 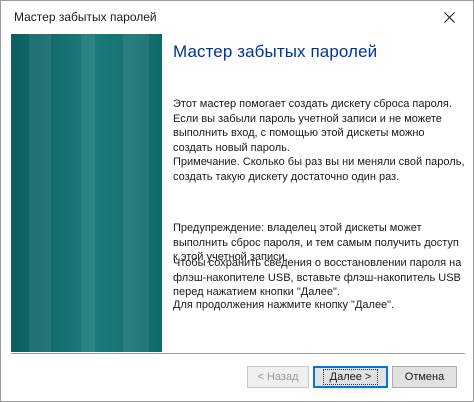 I want to click on next-button-label: Далее >, so click(x=350, y=377).